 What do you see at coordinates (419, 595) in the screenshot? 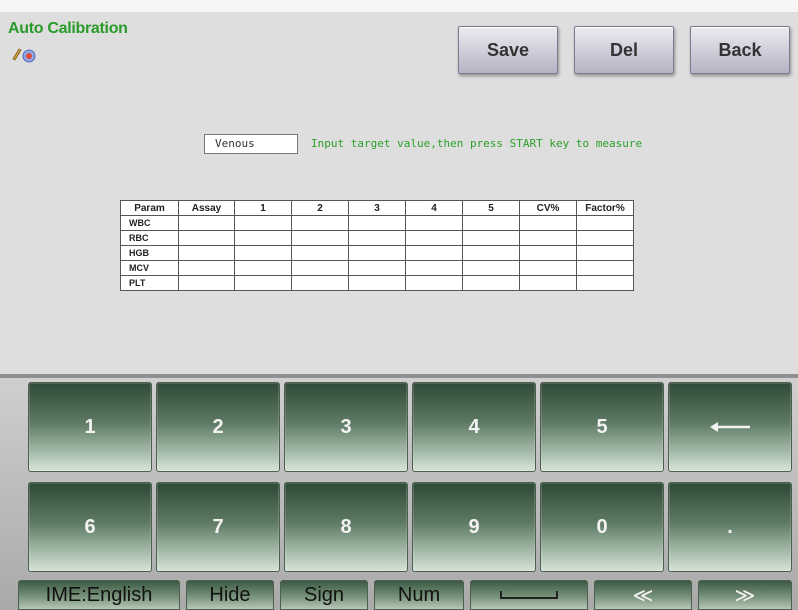
I see `num-key: Num` at bounding box center [419, 595].